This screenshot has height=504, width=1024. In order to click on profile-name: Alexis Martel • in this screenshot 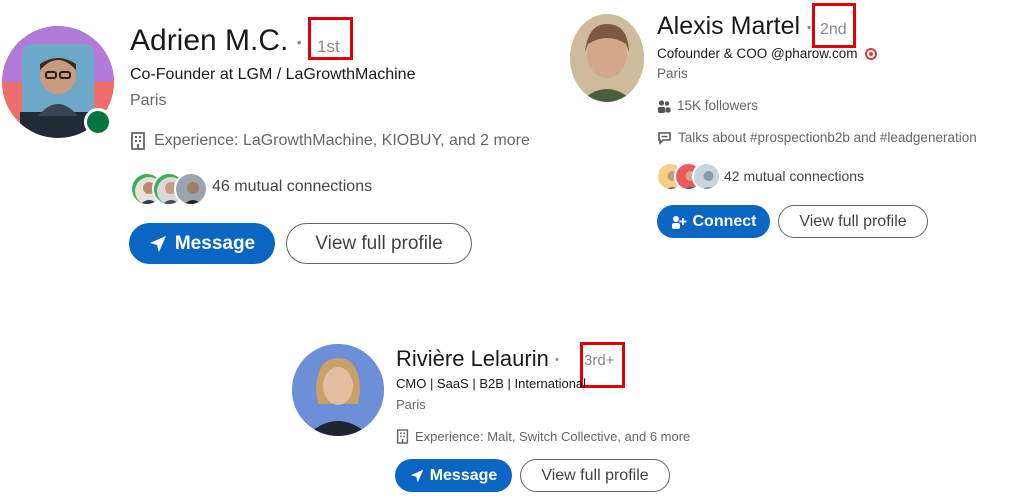, I will do `click(734, 26)`.